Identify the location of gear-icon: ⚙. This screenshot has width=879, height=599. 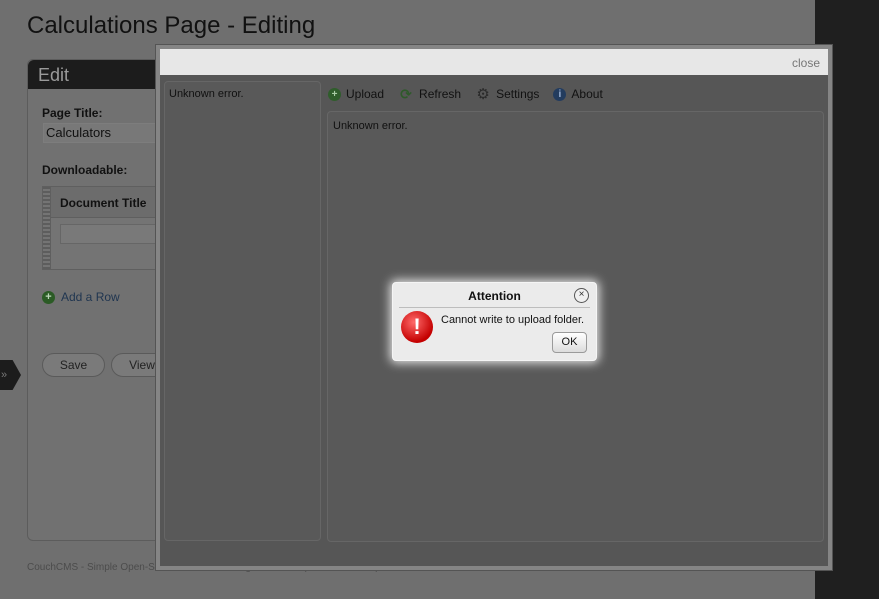
(483, 94).